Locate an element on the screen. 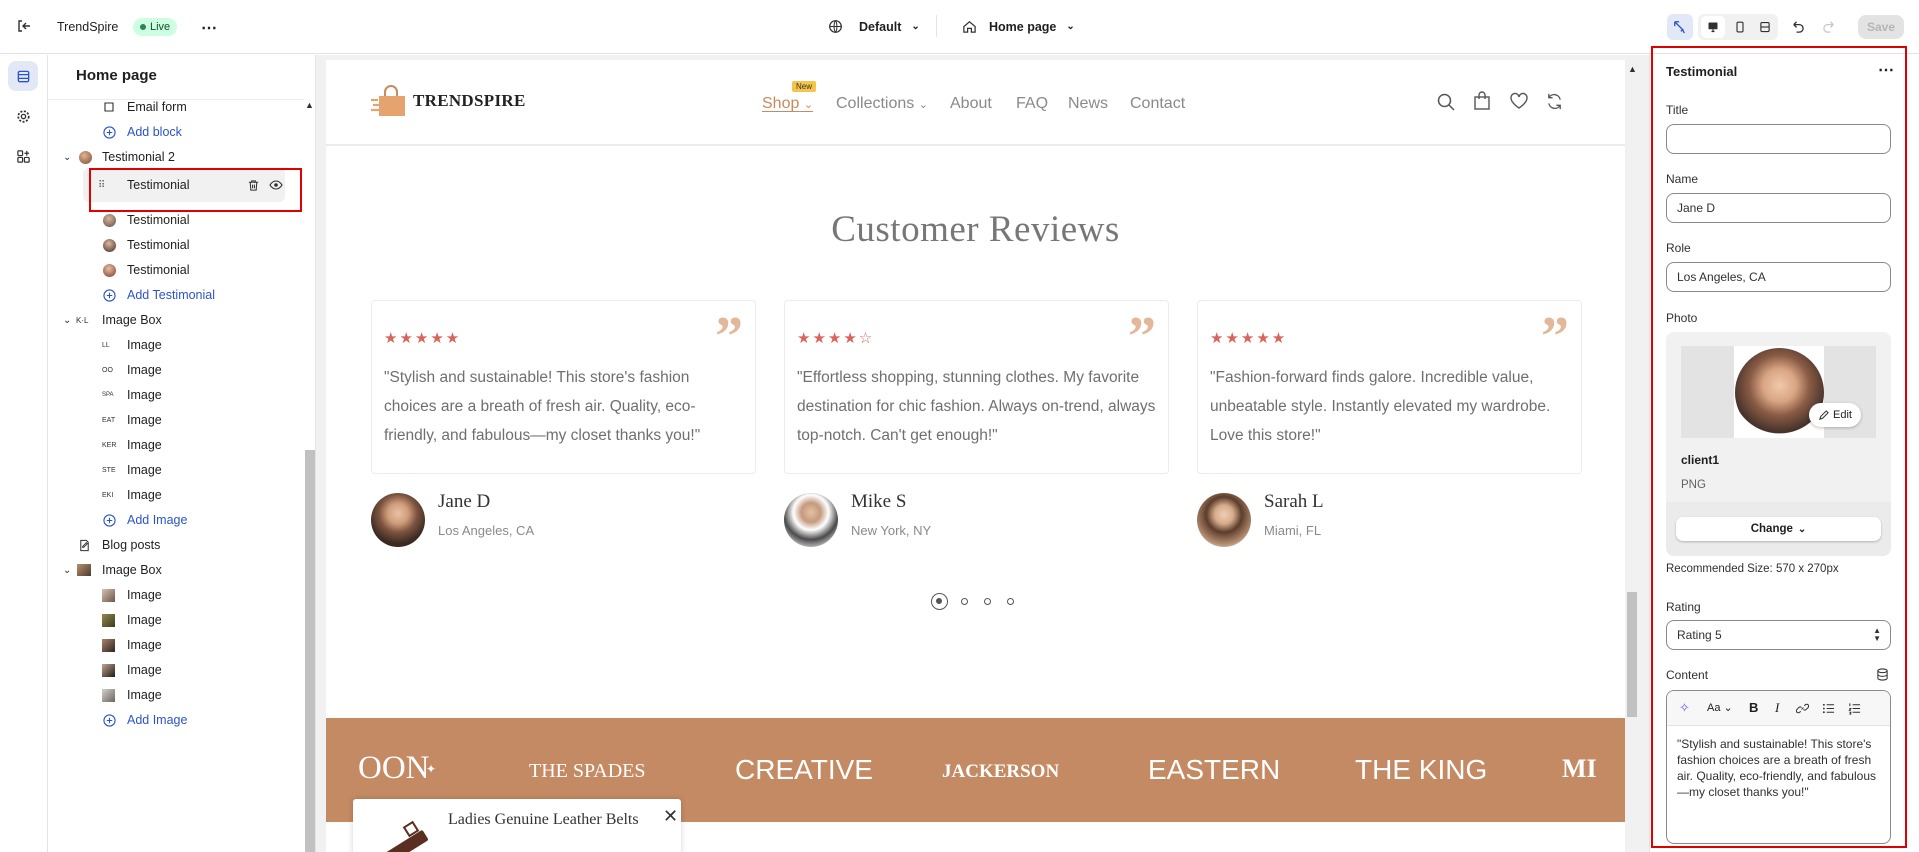  tree-item-label: Add block is located at coordinates (154, 132).